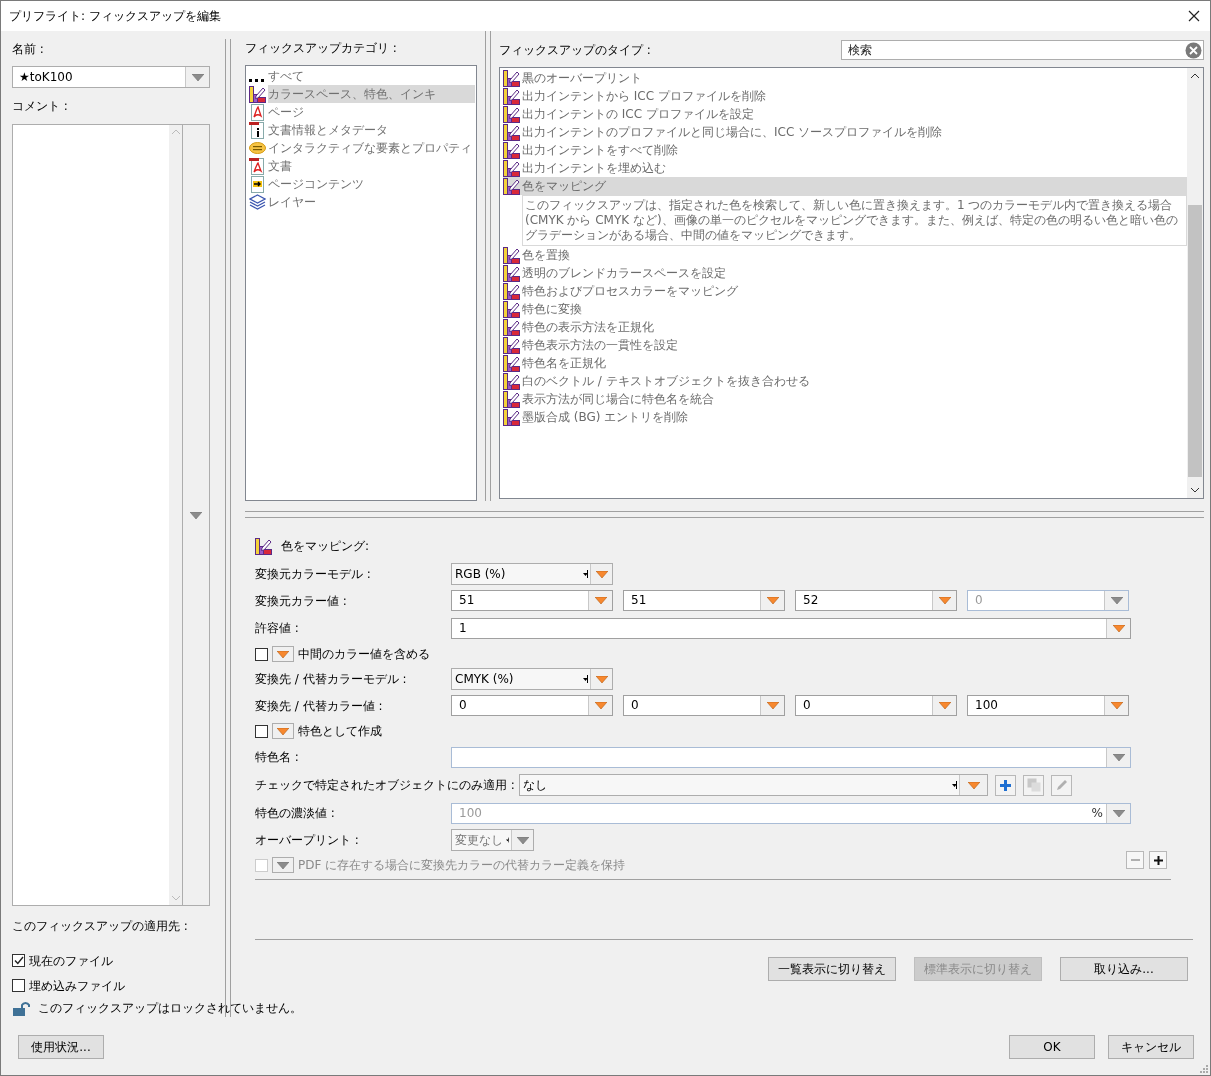 This screenshot has width=1211, height=1076. I want to click on type-item: 出力インテントから ICC プロファイルを削除, so click(845, 96).